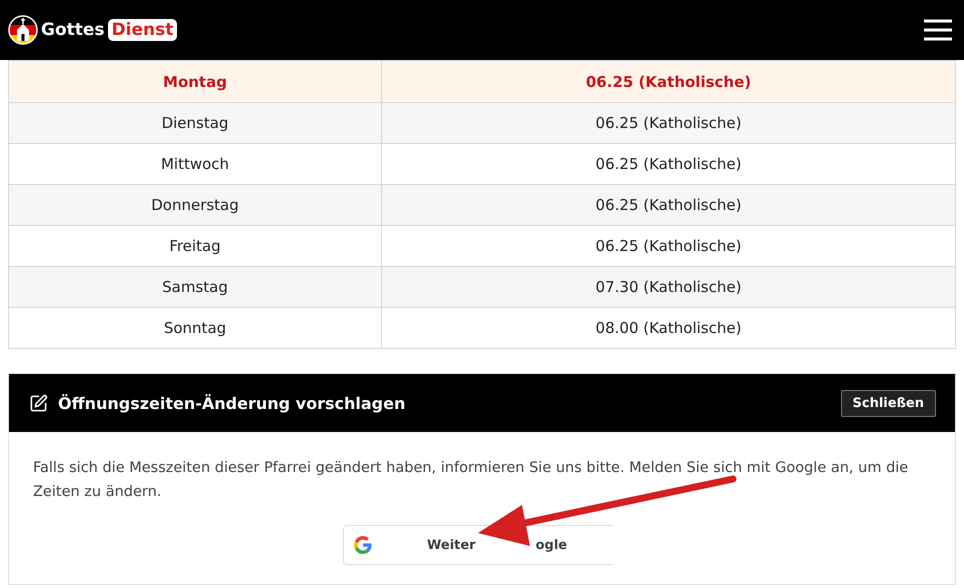 The width and height of the screenshot is (964, 588). What do you see at coordinates (195, 328) in the screenshot?
I see `table-cell-text: Sonntag` at bounding box center [195, 328].